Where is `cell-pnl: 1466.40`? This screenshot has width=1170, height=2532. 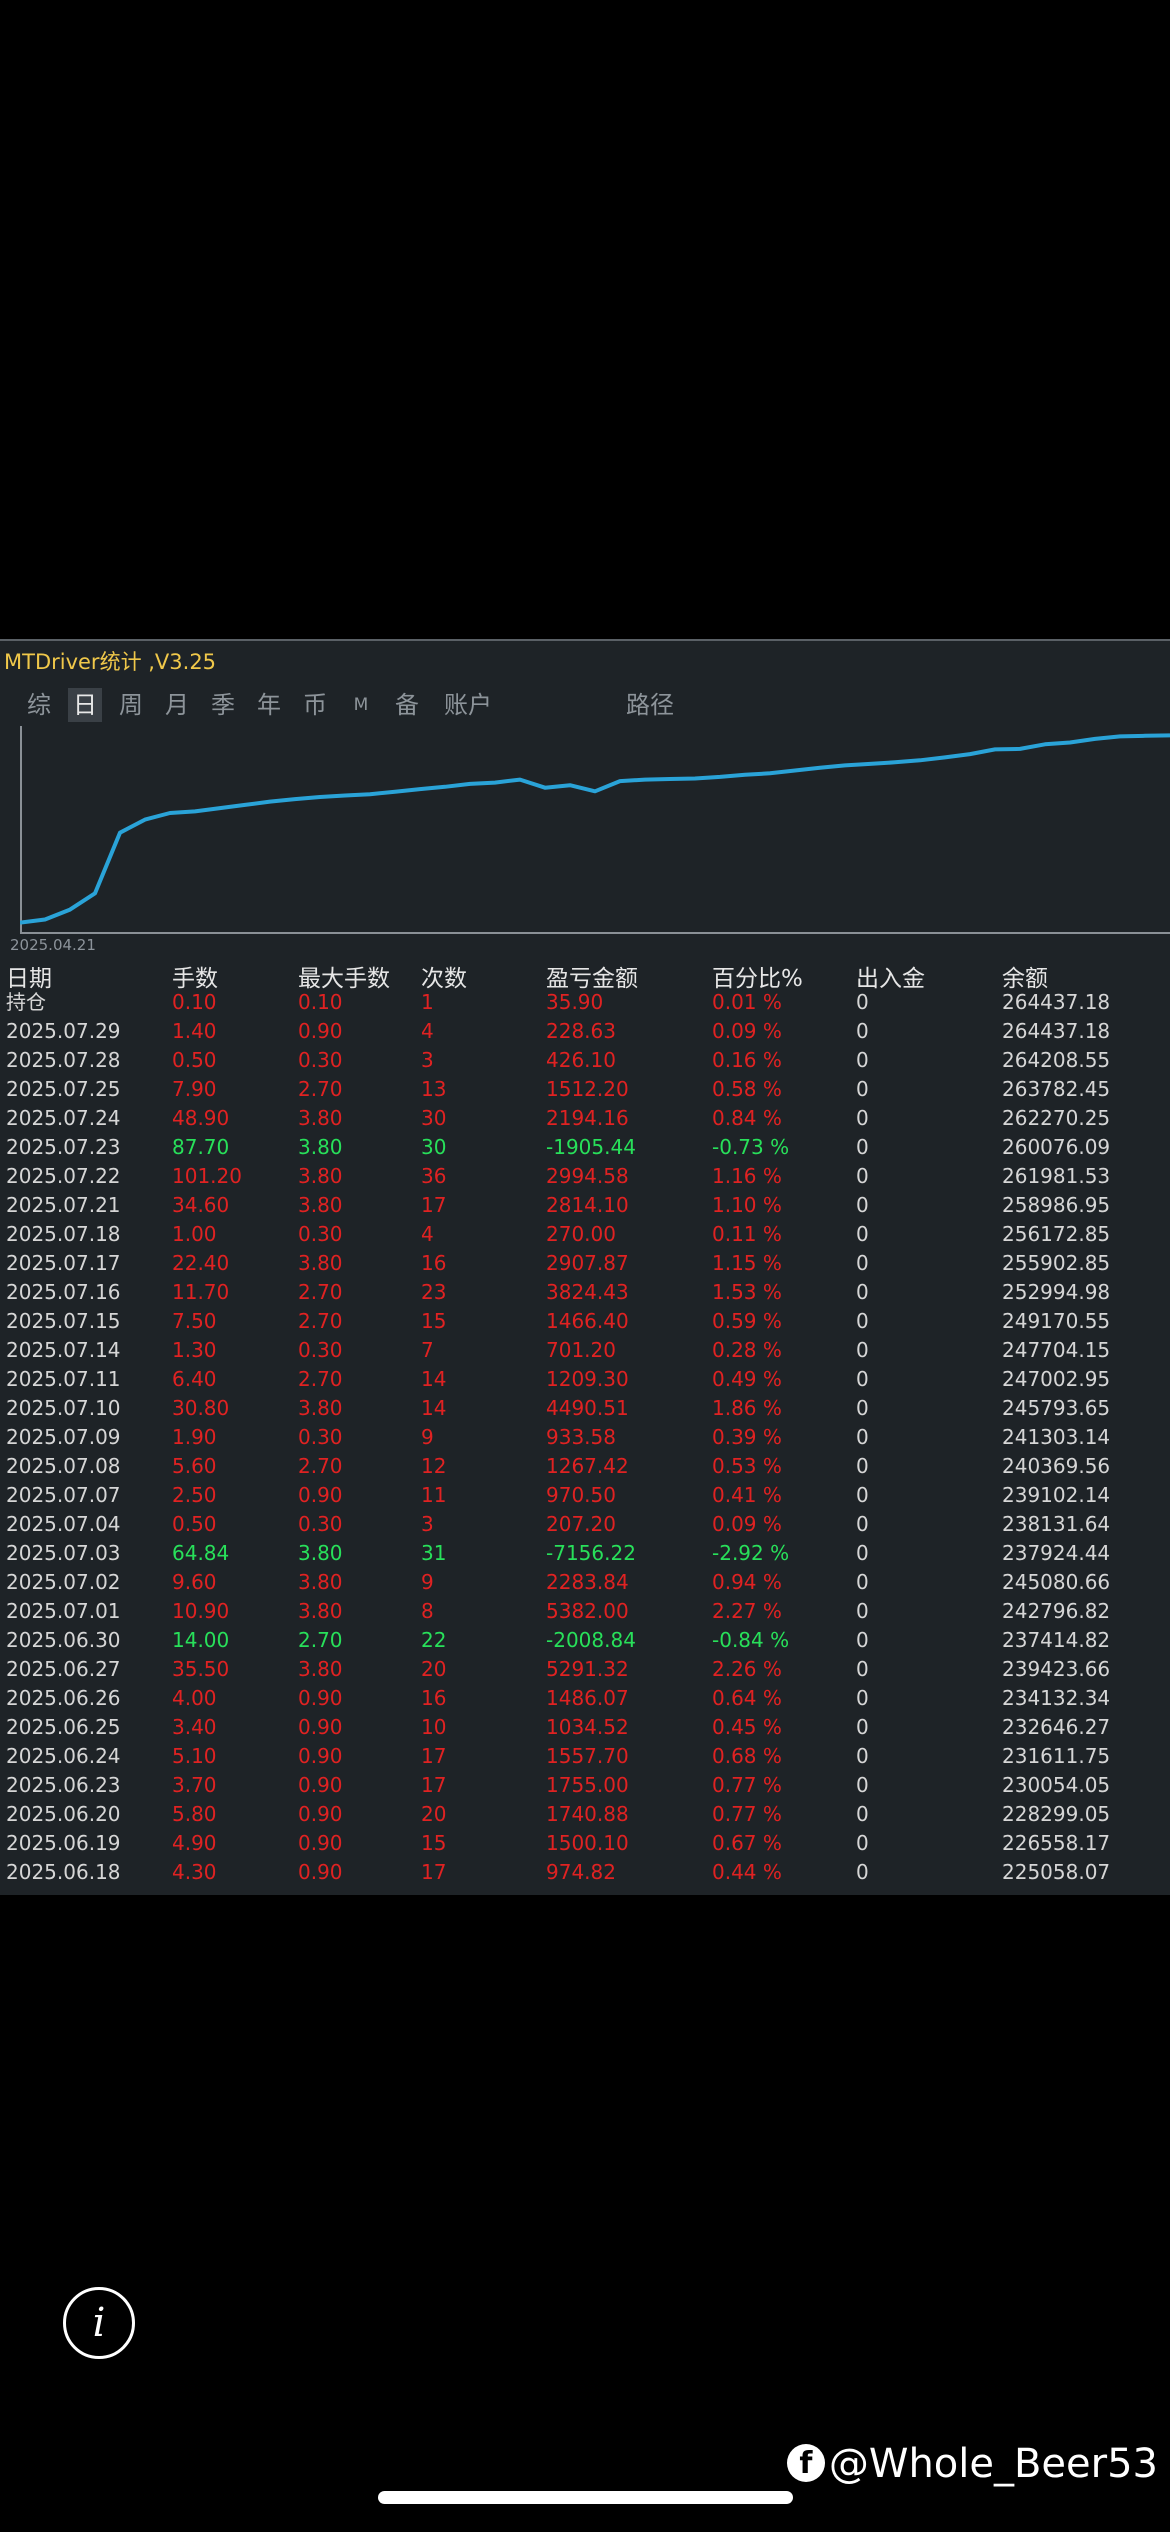
cell-pnl: 1466.40 is located at coordinates (587, 1321).